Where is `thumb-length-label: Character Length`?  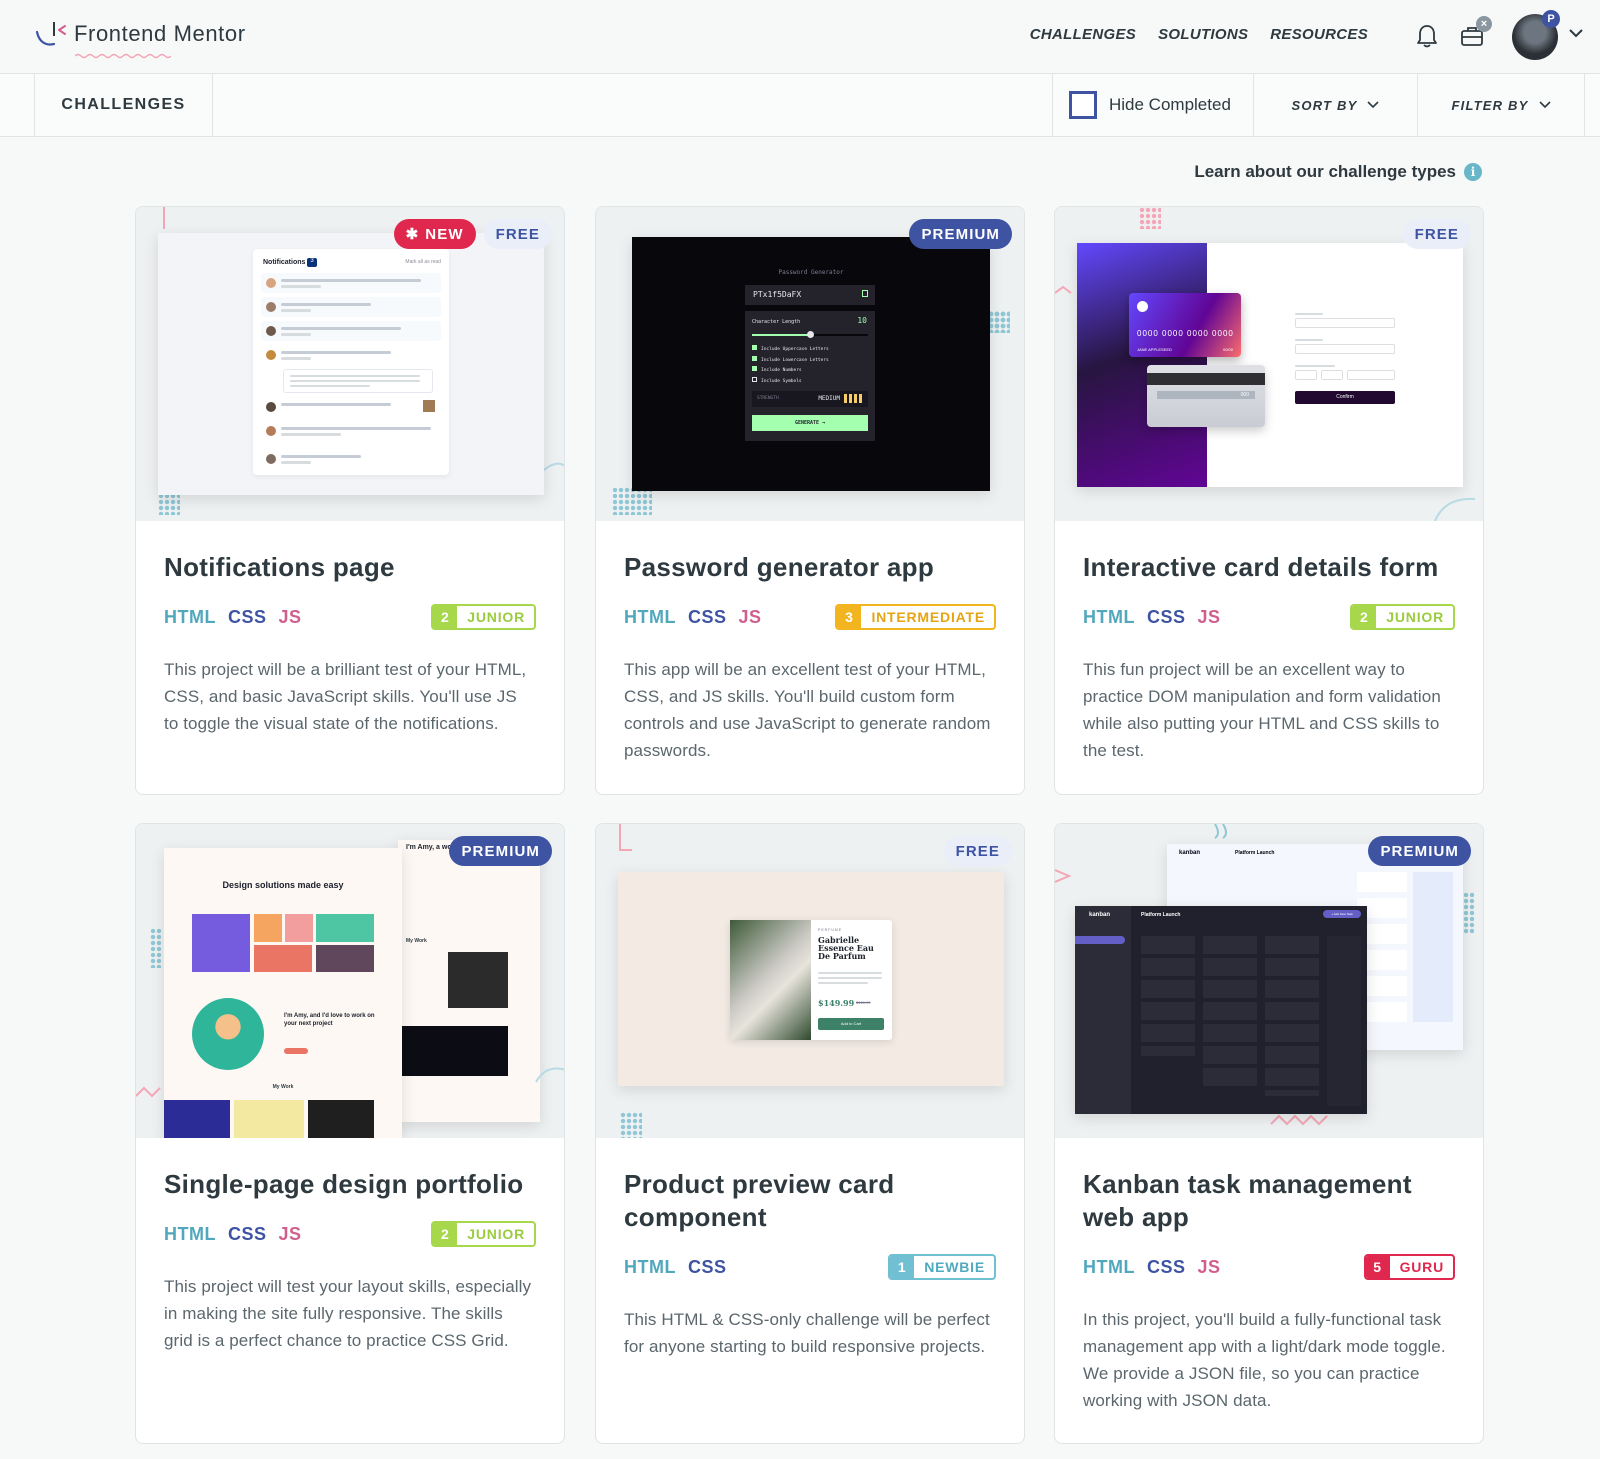 thumb-length-label: Character Length is located at coordinates (776, 322).